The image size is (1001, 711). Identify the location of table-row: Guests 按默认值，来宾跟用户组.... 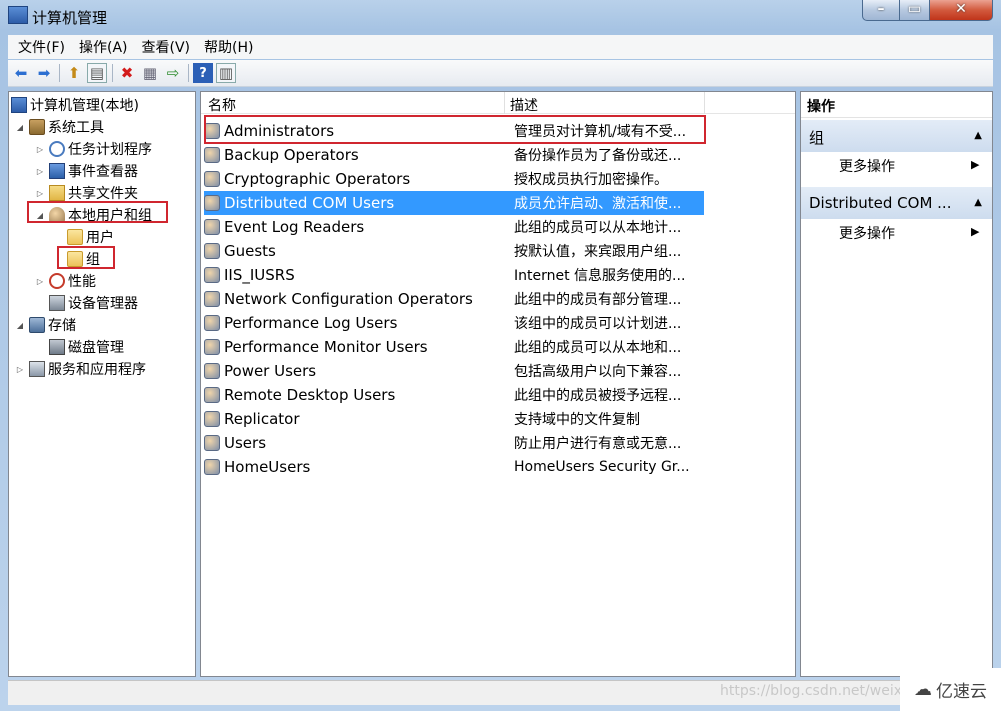
(454, 251).